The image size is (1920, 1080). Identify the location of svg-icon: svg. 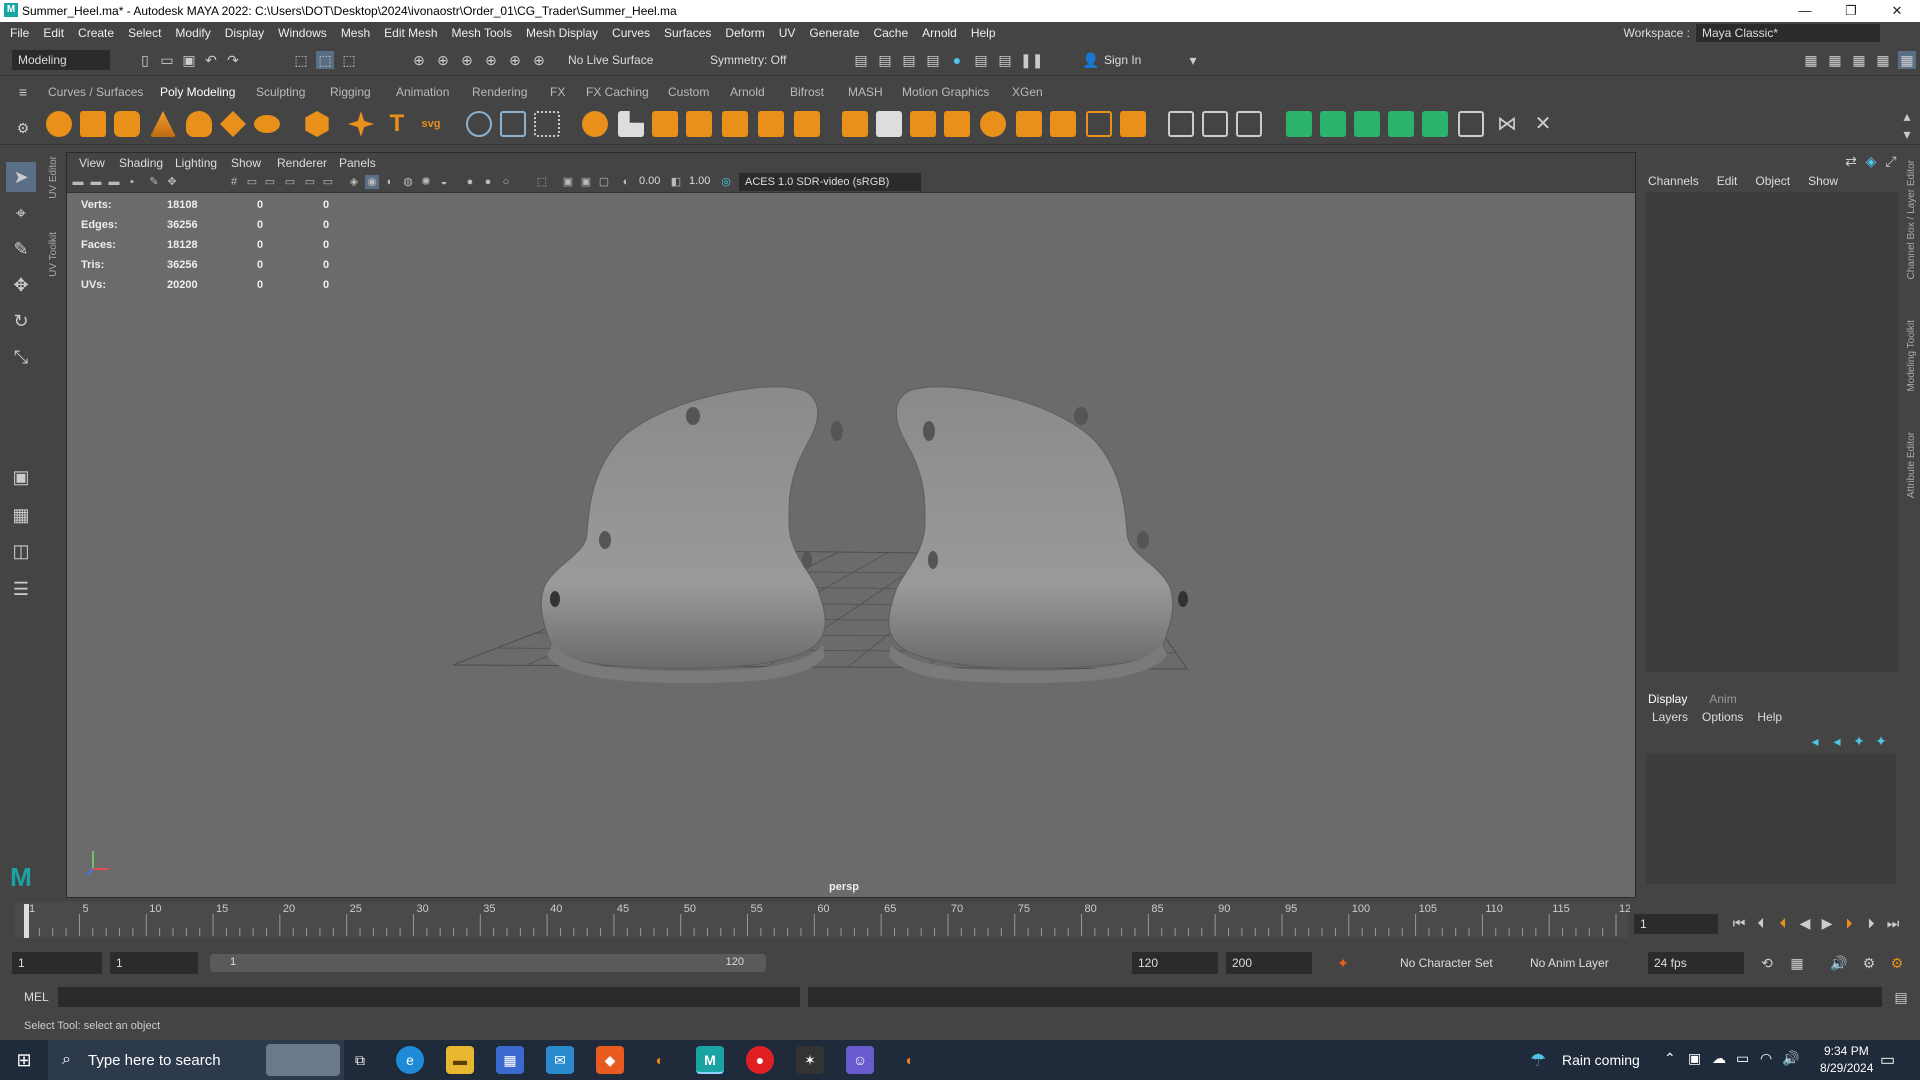
(431, 124).